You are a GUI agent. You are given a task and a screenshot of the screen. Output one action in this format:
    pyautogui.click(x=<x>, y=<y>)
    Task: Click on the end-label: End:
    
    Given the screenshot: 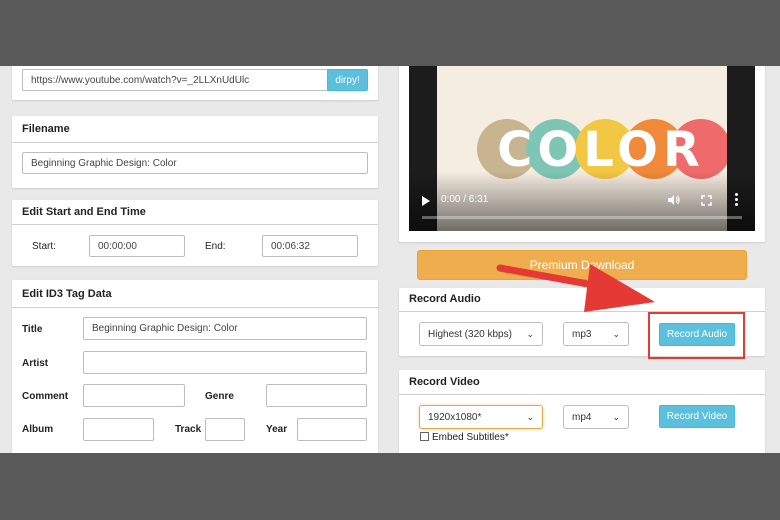 What is the action you would take?
    pyautogui.click(x=215, y=246)
    